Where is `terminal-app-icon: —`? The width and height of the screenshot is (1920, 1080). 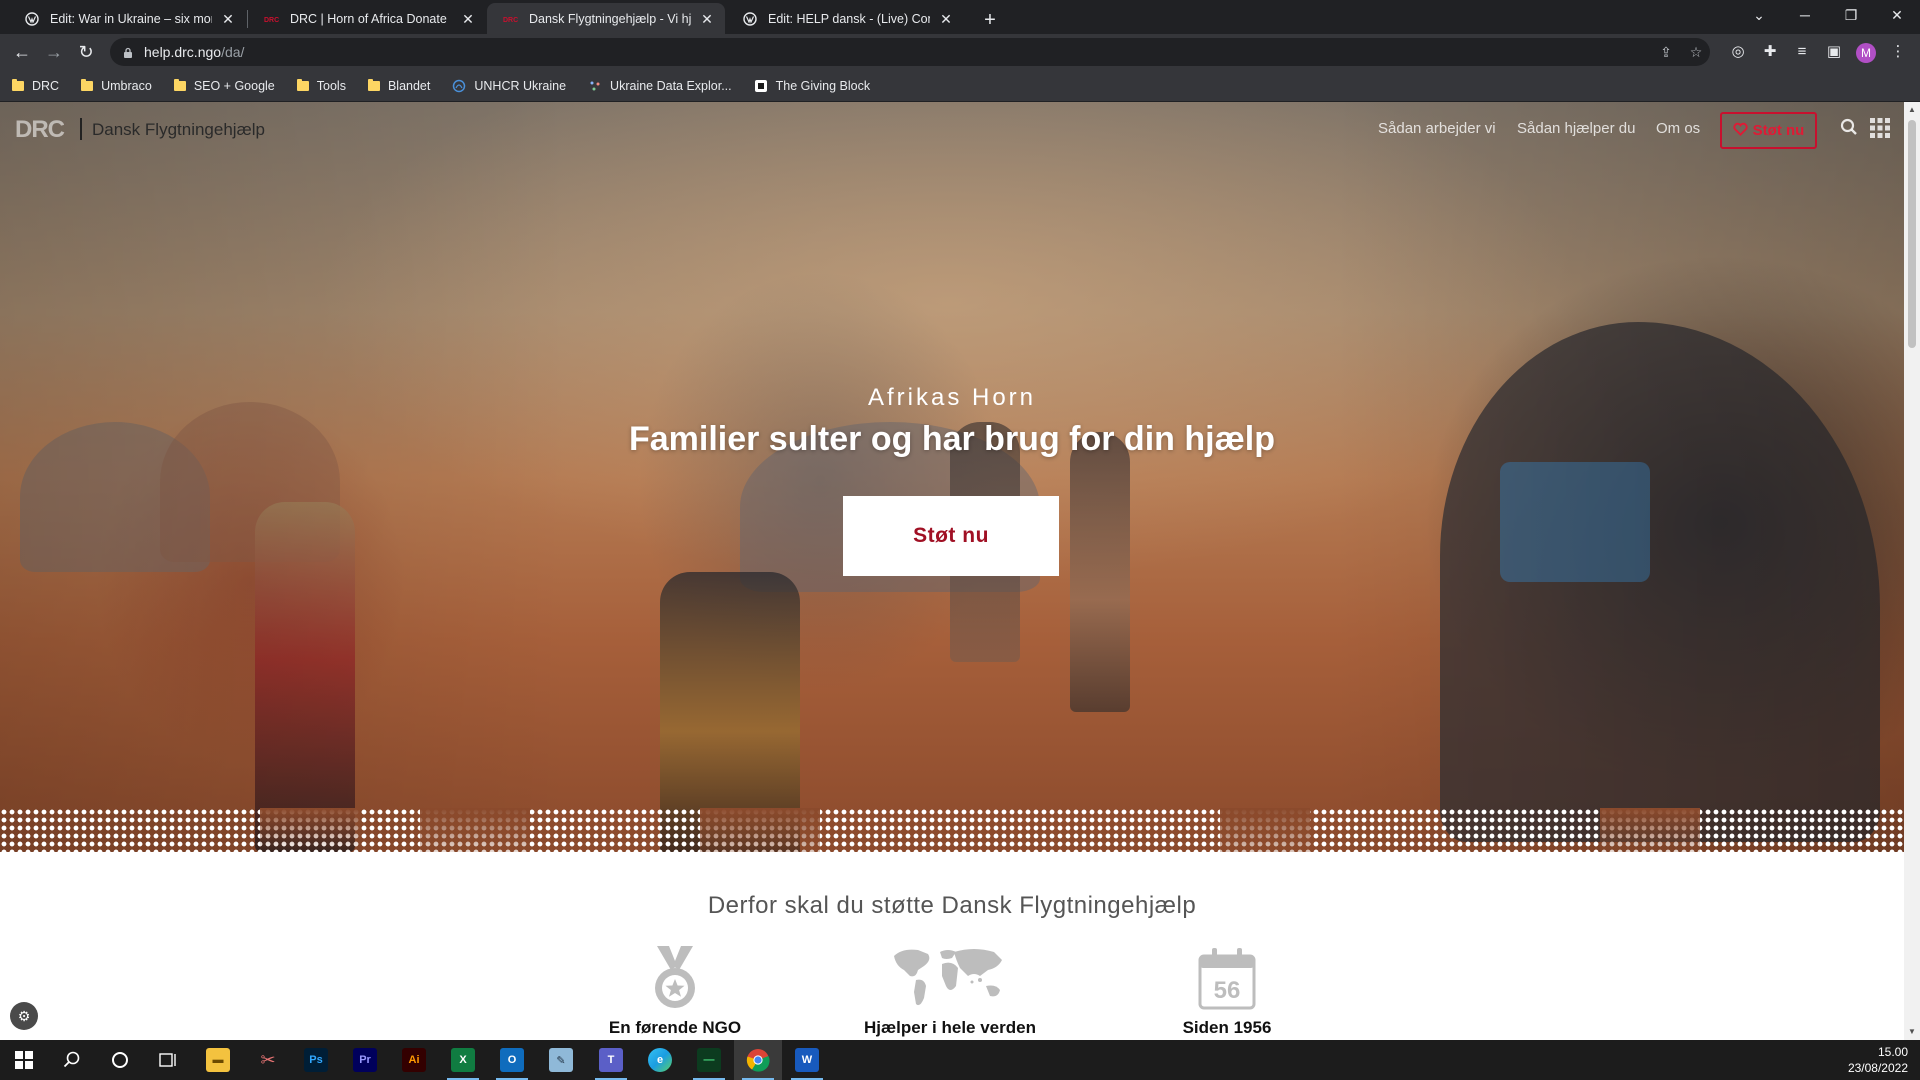
terminal-app-icon: — is located at coordinates (709, 1060).